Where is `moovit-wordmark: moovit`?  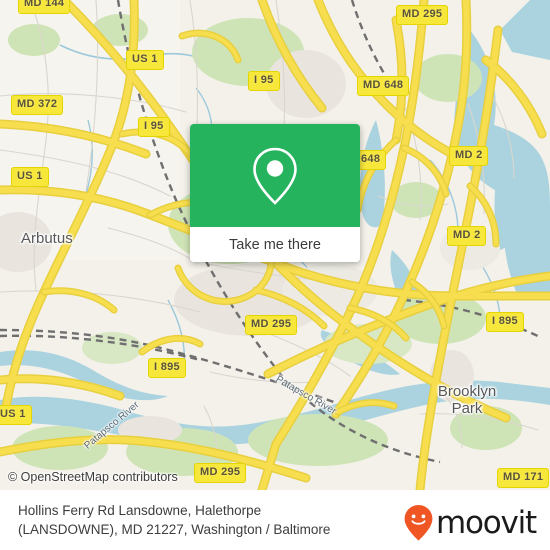
moovit-wordmark: moovit is located at coordinates (486, 523).